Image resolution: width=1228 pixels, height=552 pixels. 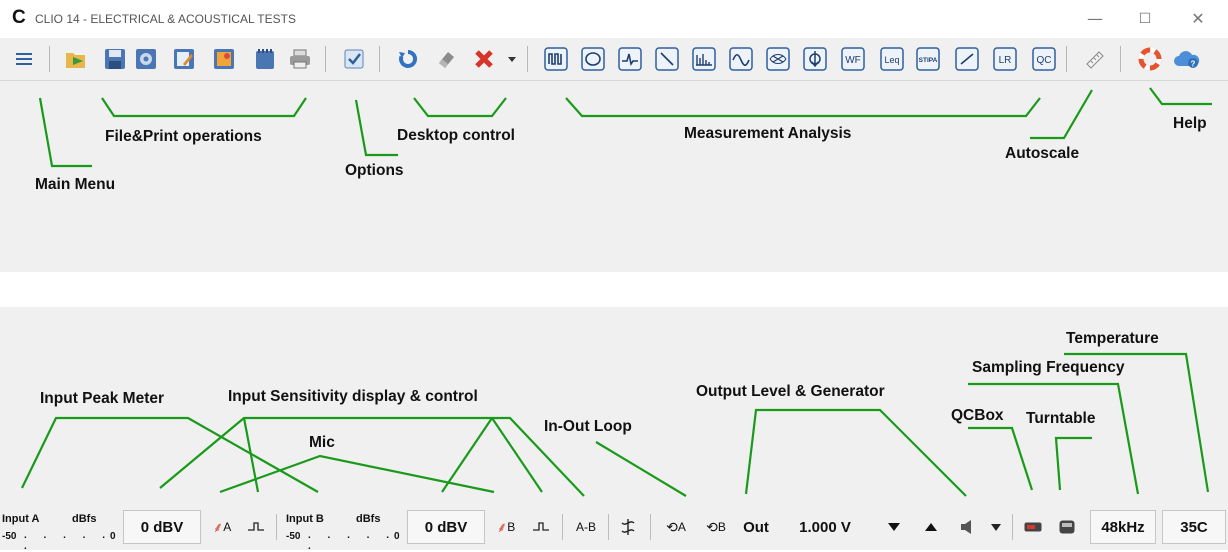 What do you see at coordinates (586, 527) in the screenshot?
I see `a-minus-b-button: A-B` at bounding box center [586, 527].